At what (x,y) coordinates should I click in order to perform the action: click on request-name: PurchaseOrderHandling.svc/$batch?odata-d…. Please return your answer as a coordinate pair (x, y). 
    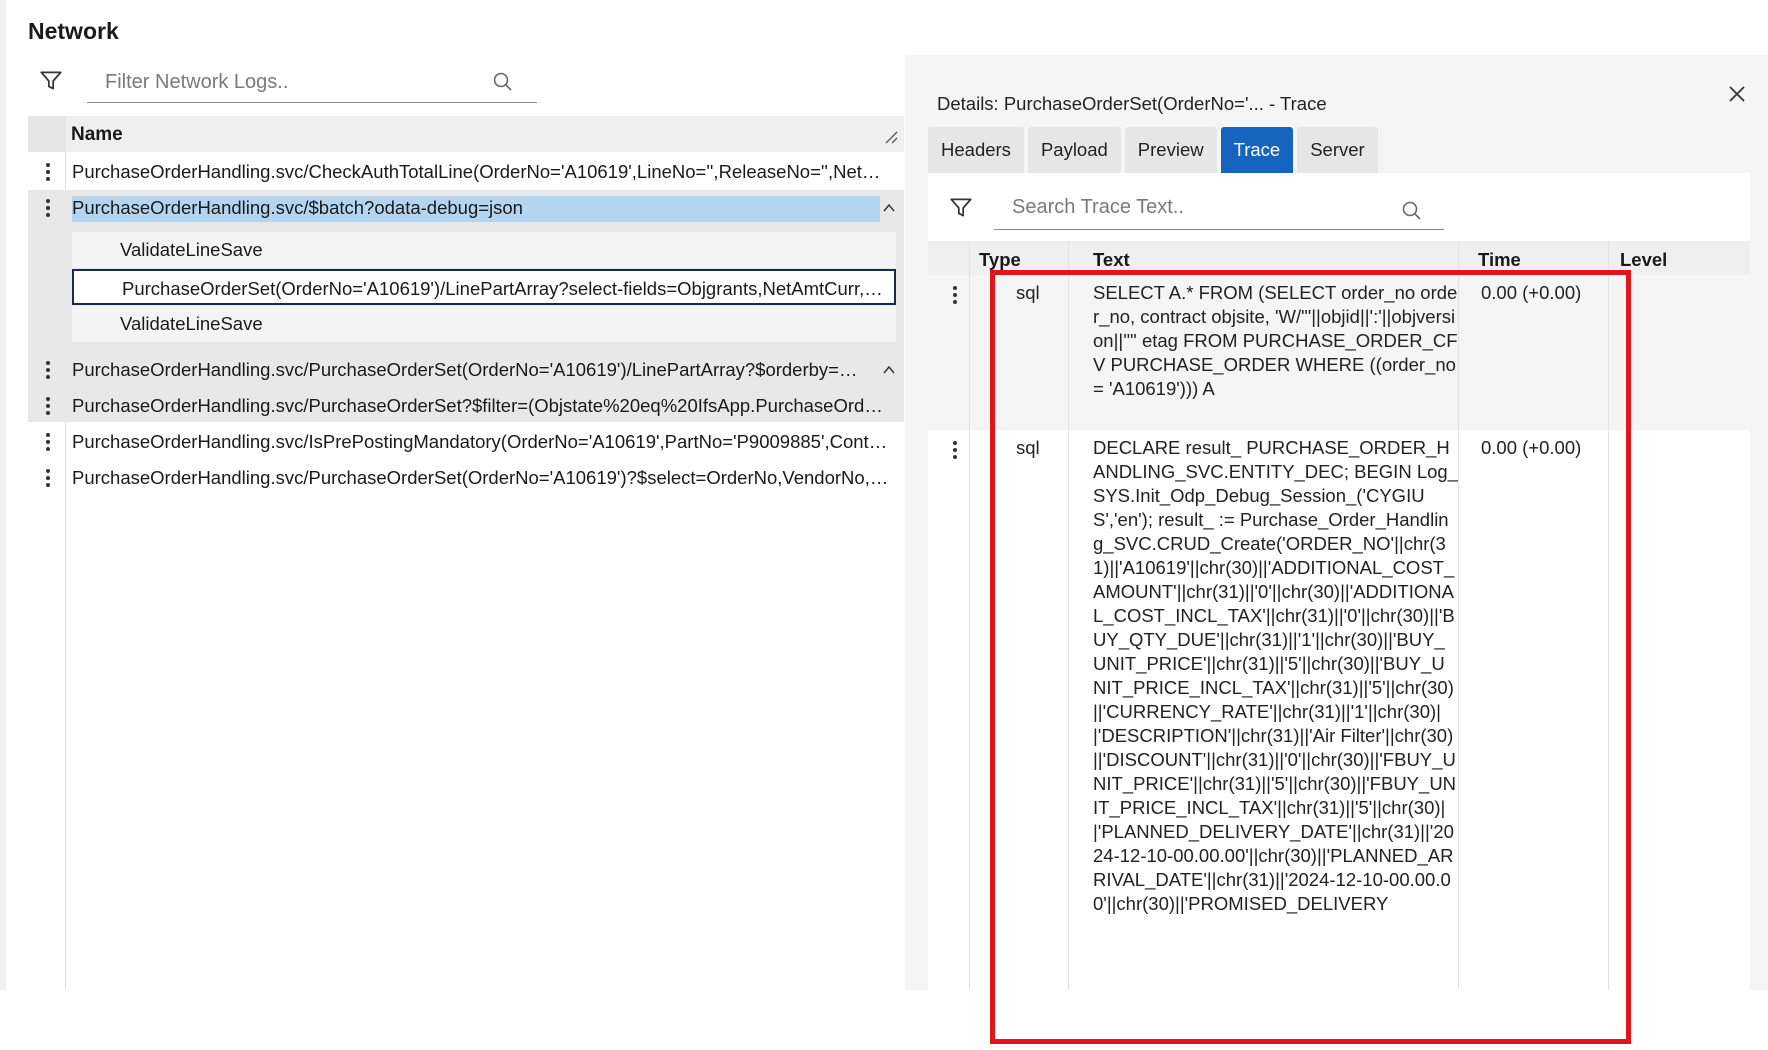
    Looking at the image, I should click on (297, 207).